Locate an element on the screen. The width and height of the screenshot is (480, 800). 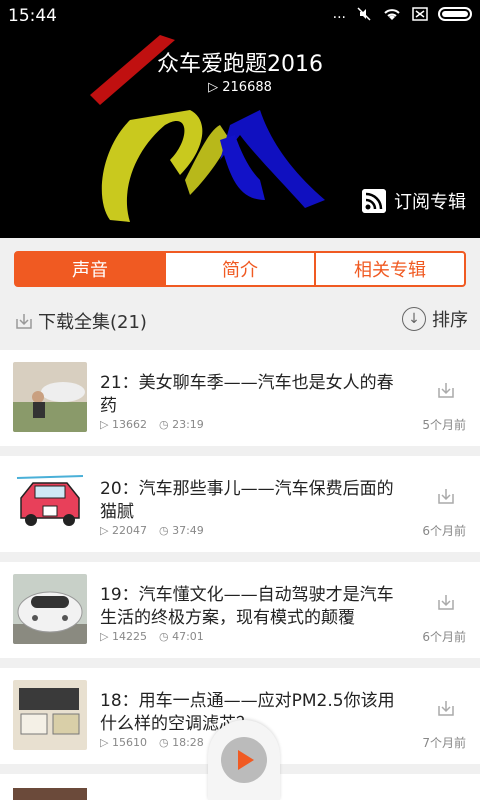
tab-sounds: 声音 is located at coordinates (91, 269).